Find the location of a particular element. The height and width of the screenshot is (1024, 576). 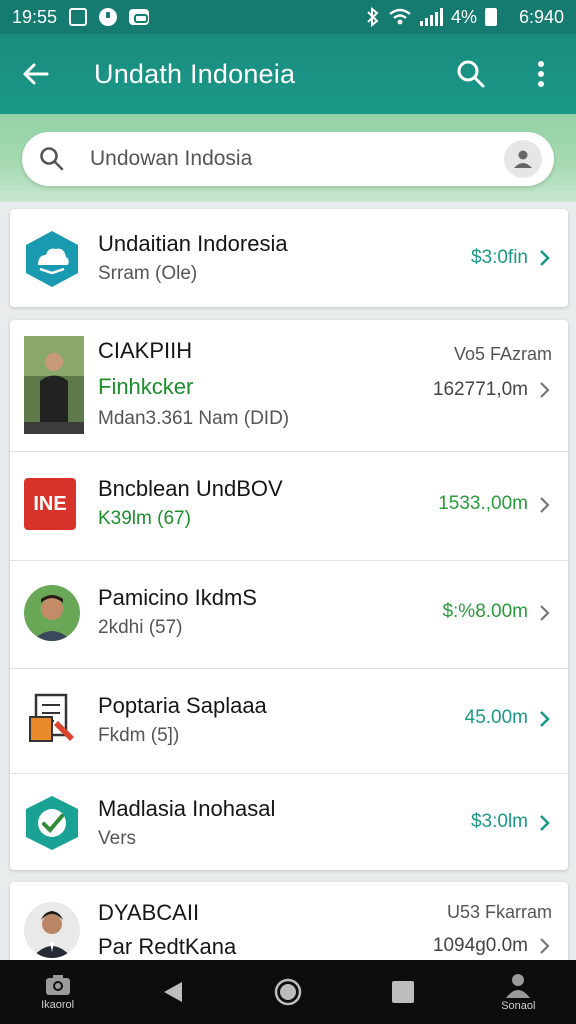

search-input: Undowan Indosia is located at coordinates (288, 159).